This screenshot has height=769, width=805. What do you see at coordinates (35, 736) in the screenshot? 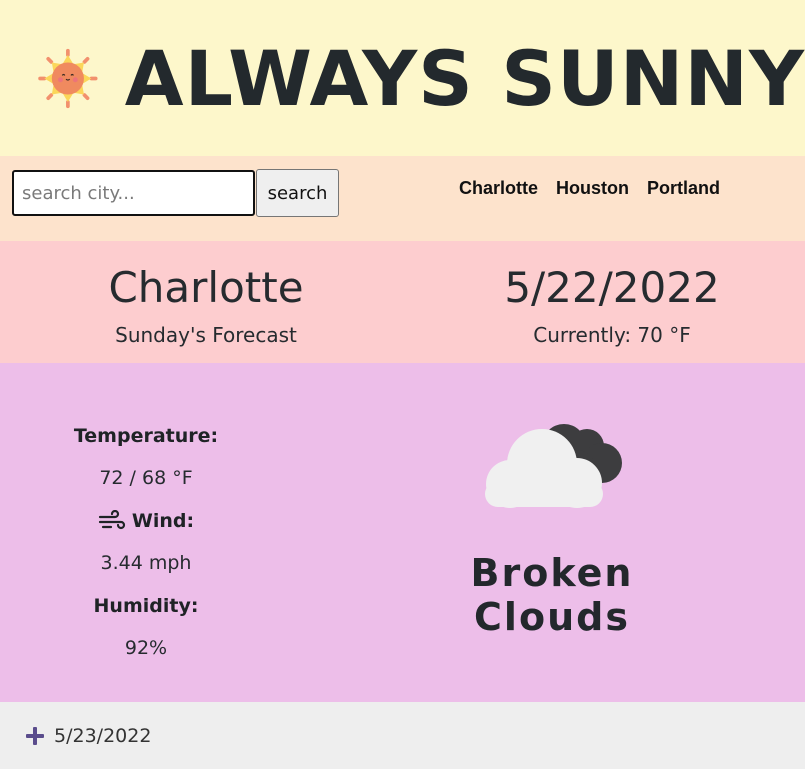
I see `plus-icon` at bounding box center [35, 736].